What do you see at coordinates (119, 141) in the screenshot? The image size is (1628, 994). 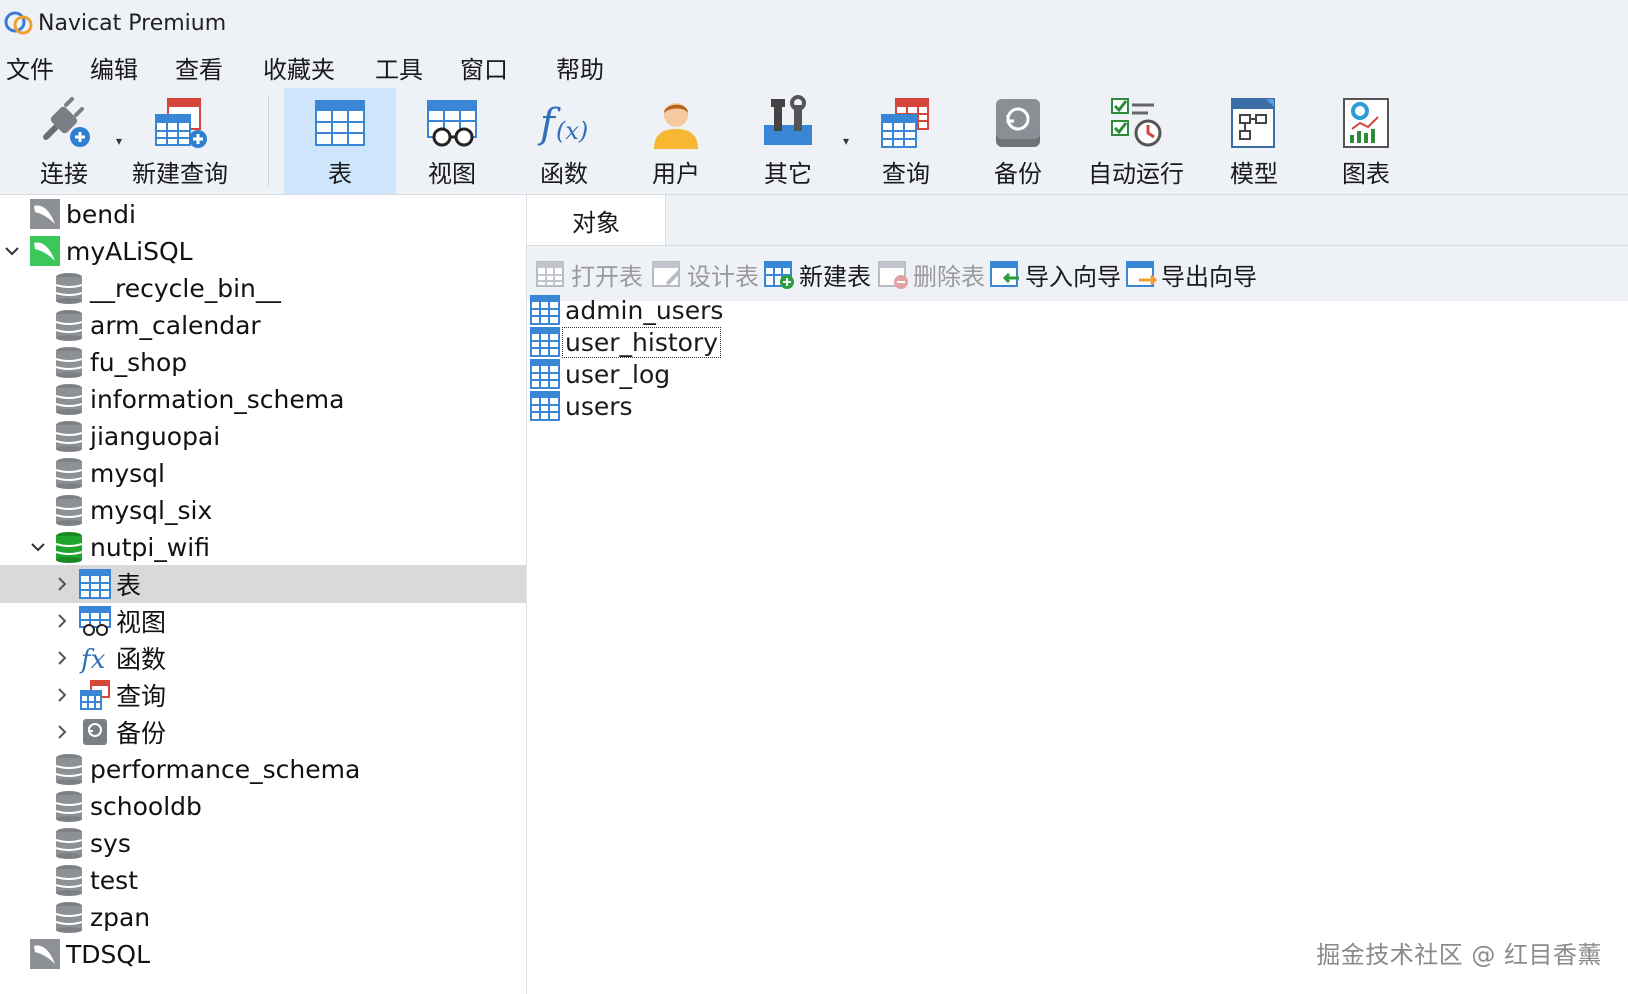 I see `connect-dropdown-icon: ▾` at bounding box center [119, 141].